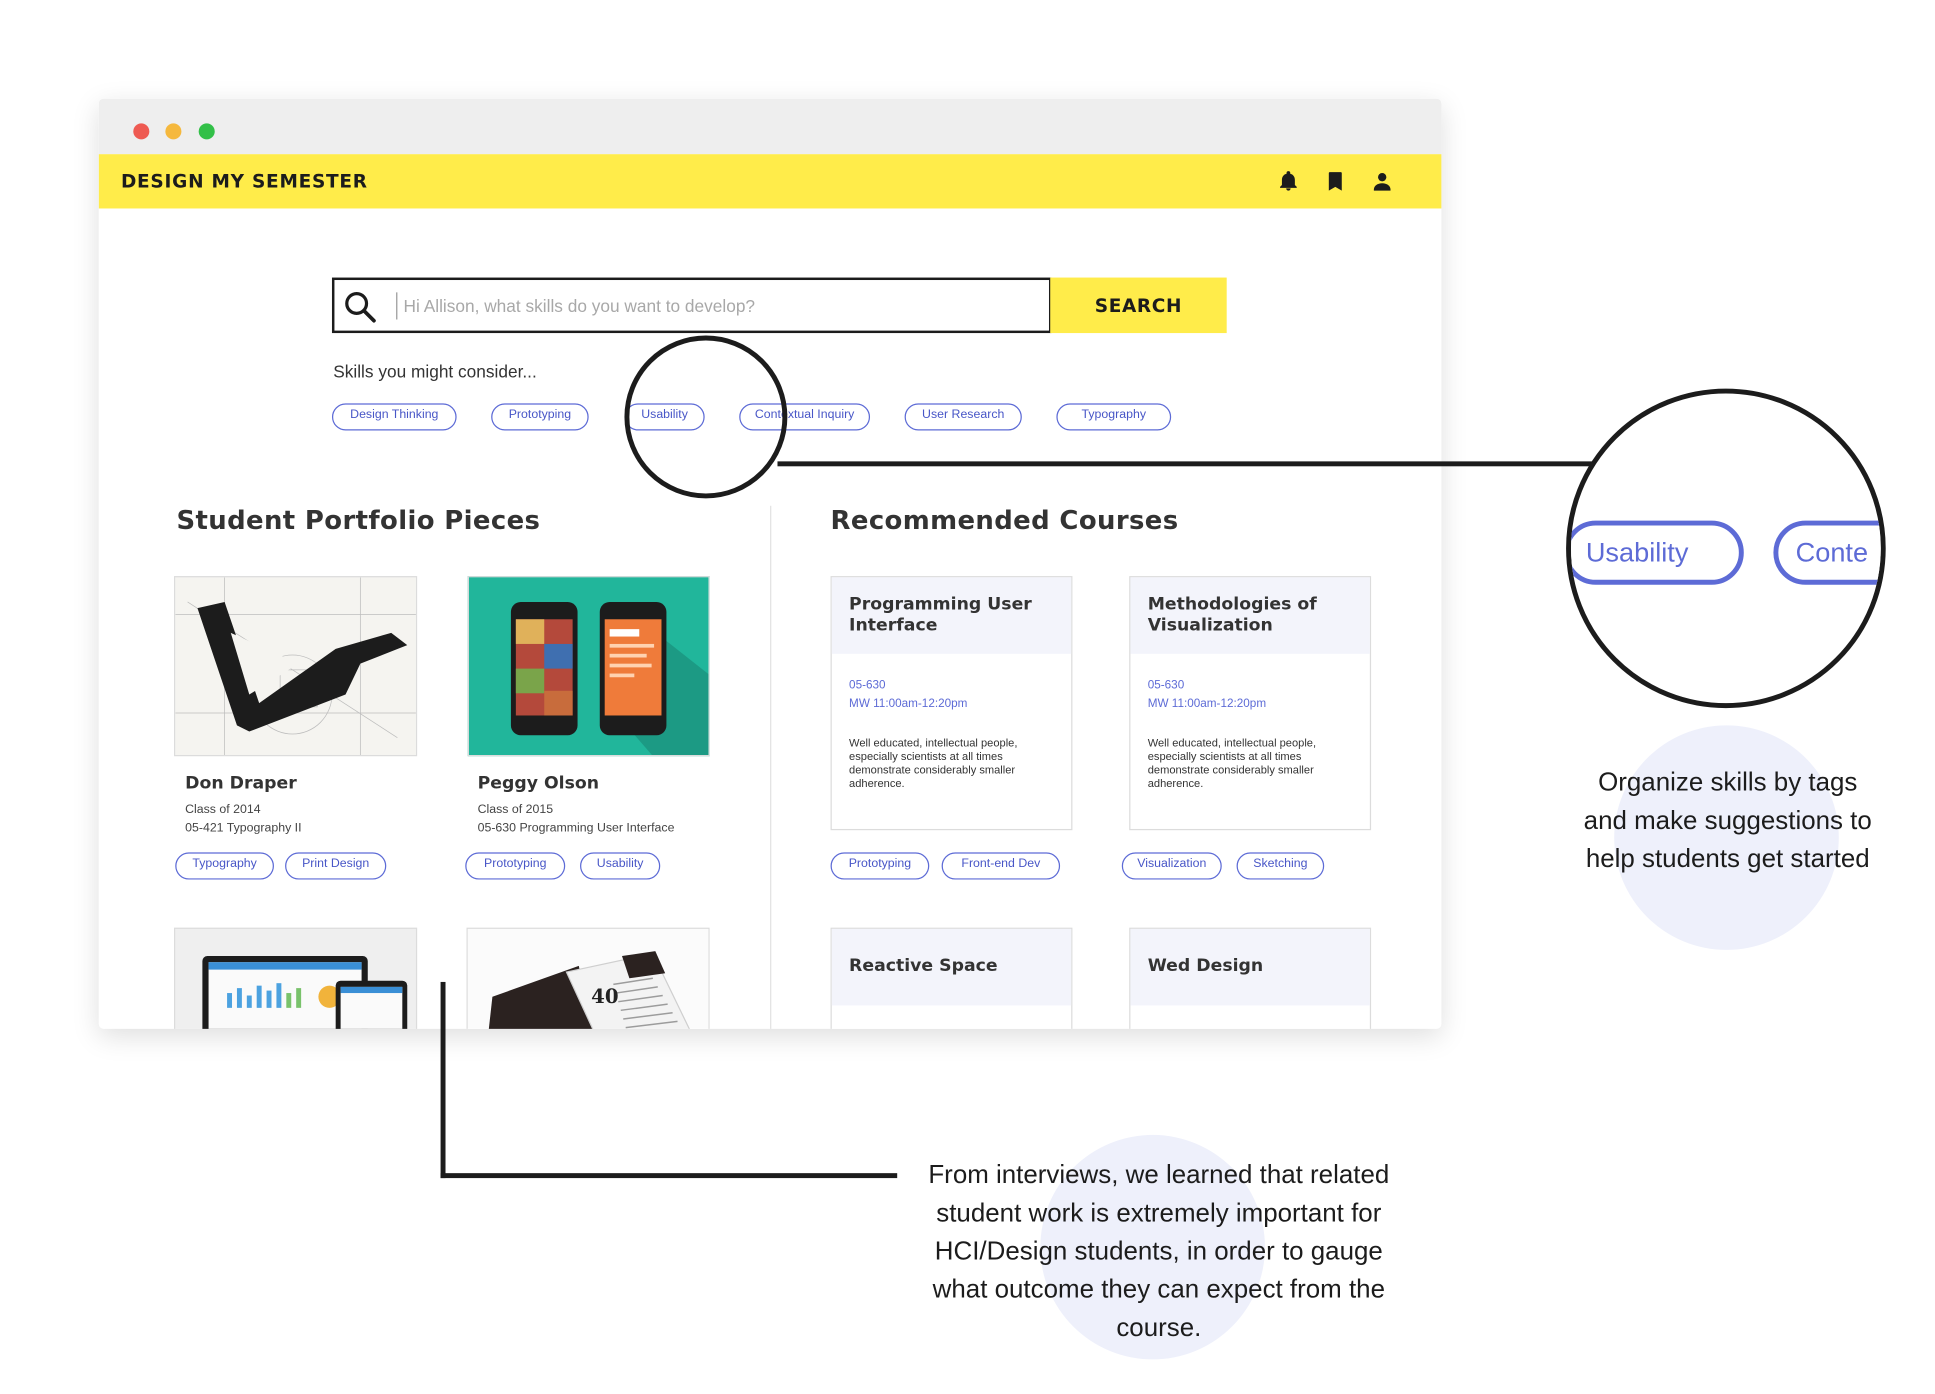 This screenshot has height=1394, width=1935. What do you see at coordinates (141, 131) in the screenshot?
I see `close-window-dot` at bounding box center [141, 131].